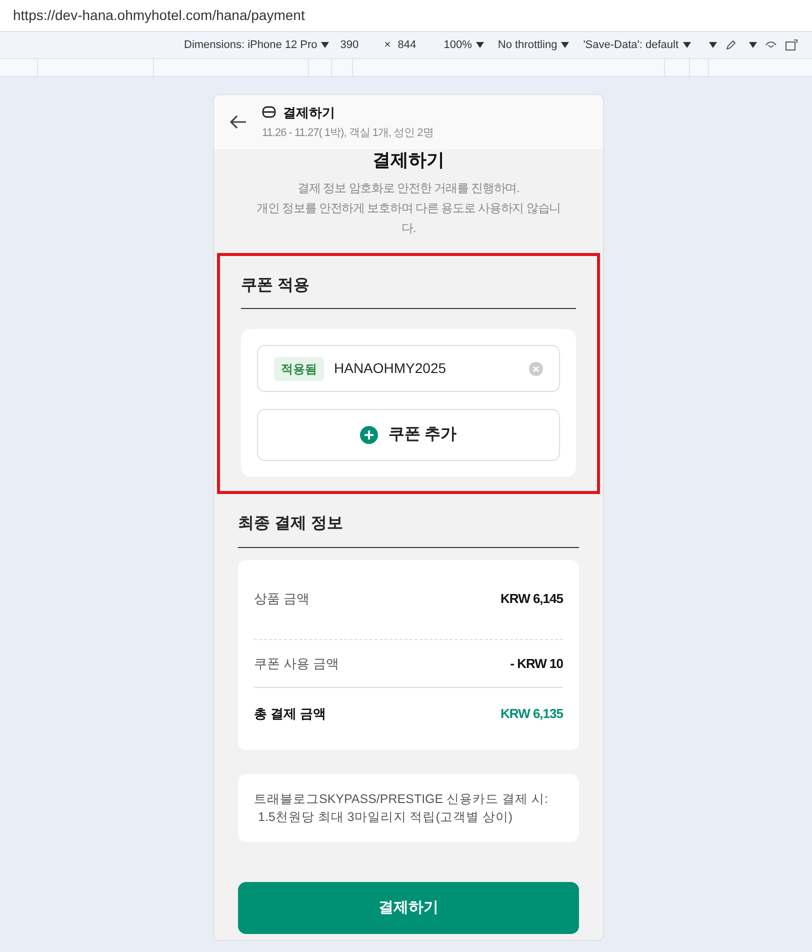 The width and height of the screenshot is (812, 952). What do you see at coordinates (348, 133) in the screenshot?
I see `header-subtitle: 11.26 - 11.27( 1박), 객실 1개, 성인 2명` at bounding box center [348, 133].